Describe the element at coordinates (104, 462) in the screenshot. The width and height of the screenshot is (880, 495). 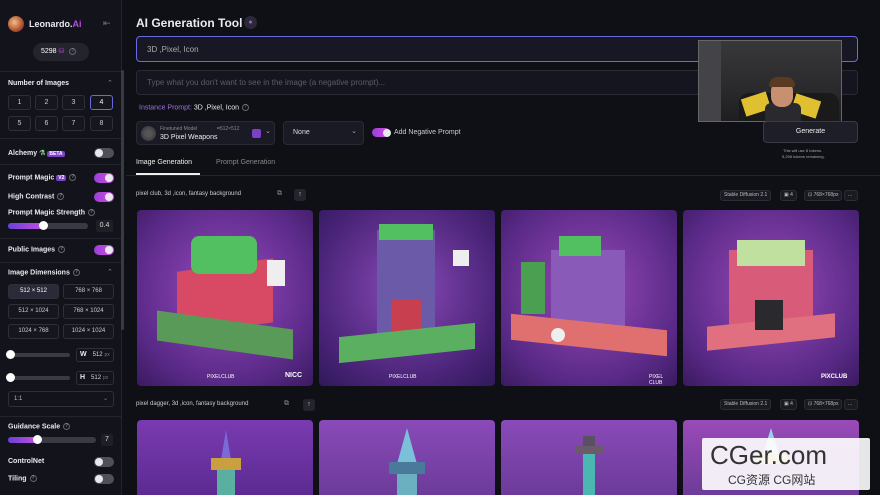
I see `controlnet-toggle` at that location.